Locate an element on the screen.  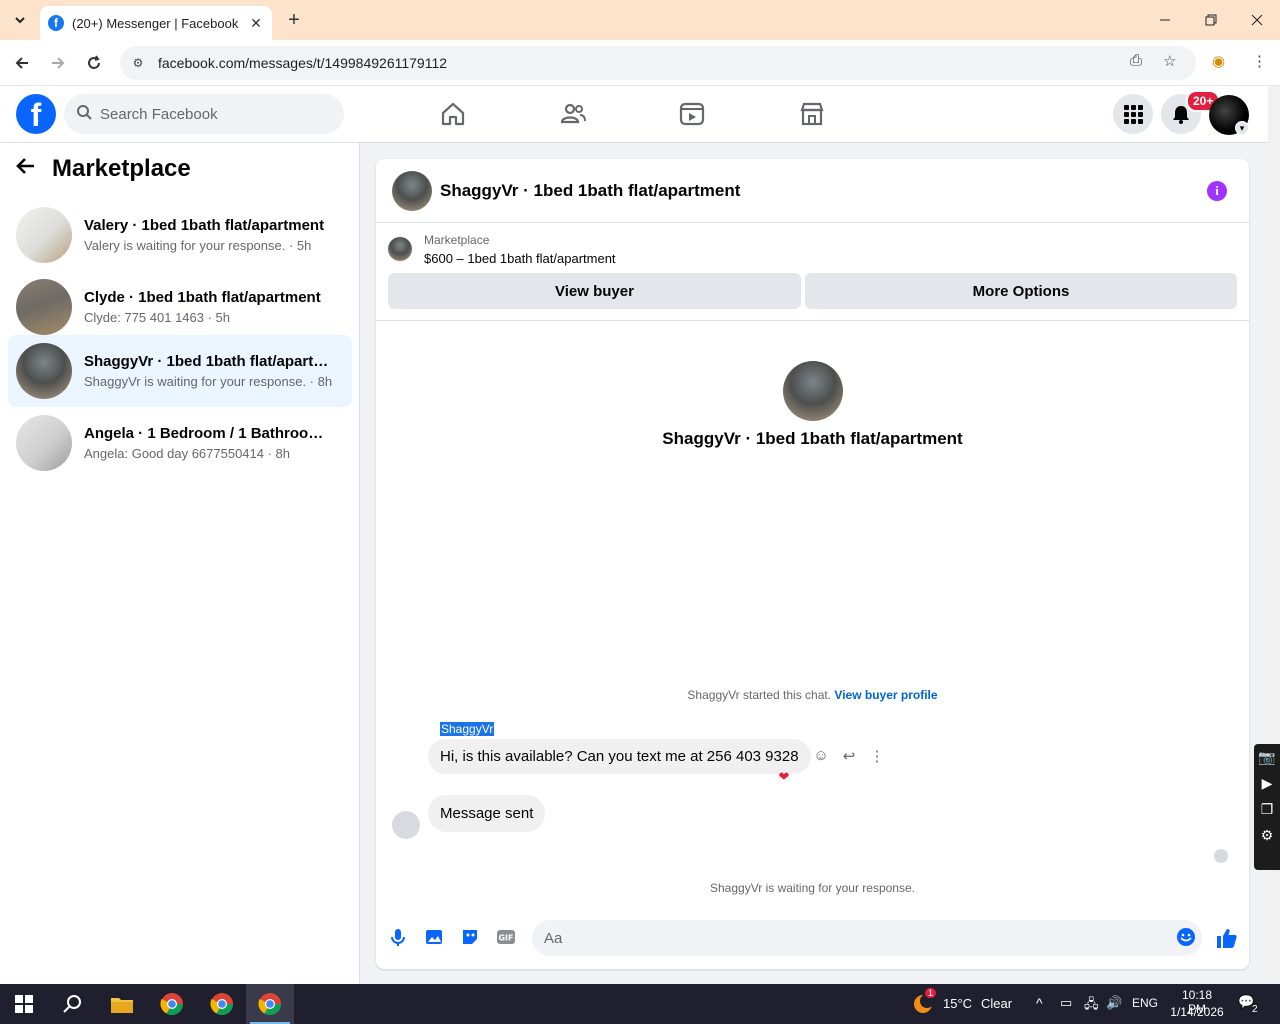
listing-thumbnail is located at coordinates (44, 307).